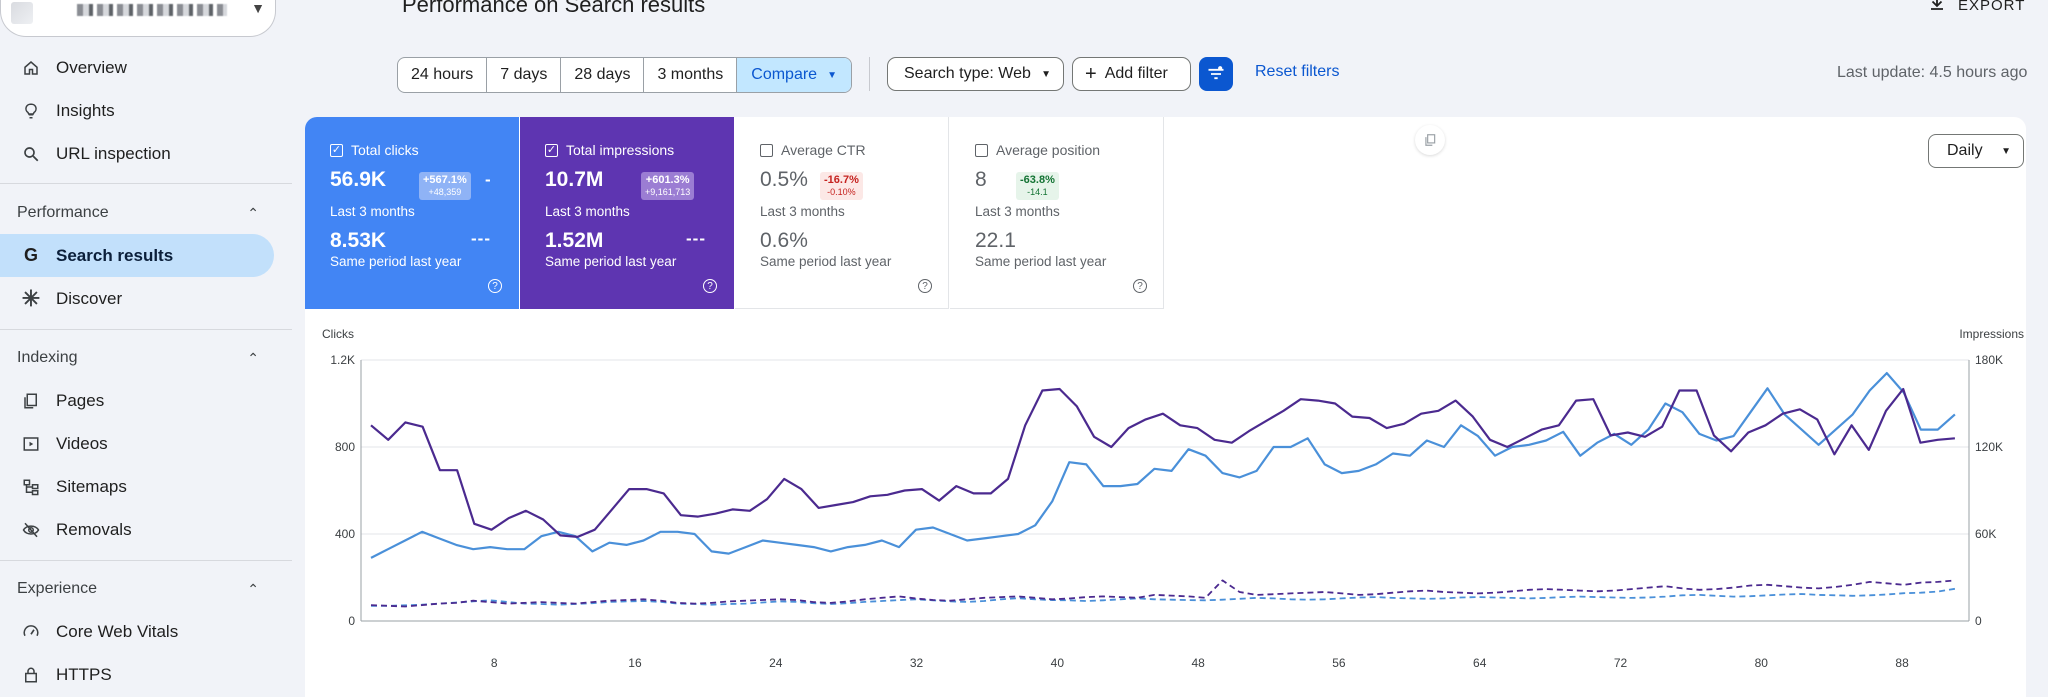 The width and height of the screenshot is (2048, 697). I want to click on property-selector: ▼, so click(138, 18).